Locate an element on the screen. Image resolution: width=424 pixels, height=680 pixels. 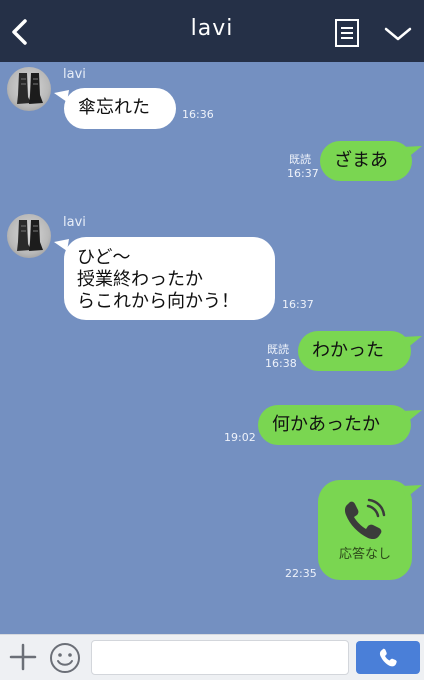
dropdown-button is located at coordinates (398, 34).